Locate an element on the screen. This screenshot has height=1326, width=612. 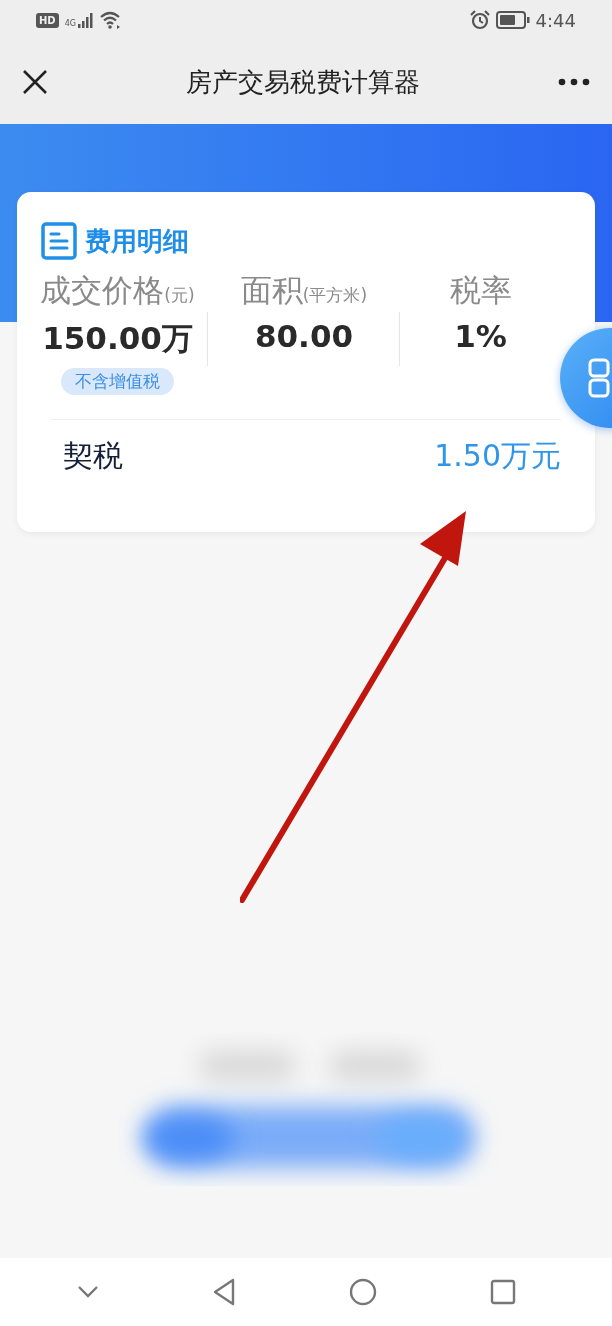
metric-label: 成交价格 is located at coordinates (102, 290).